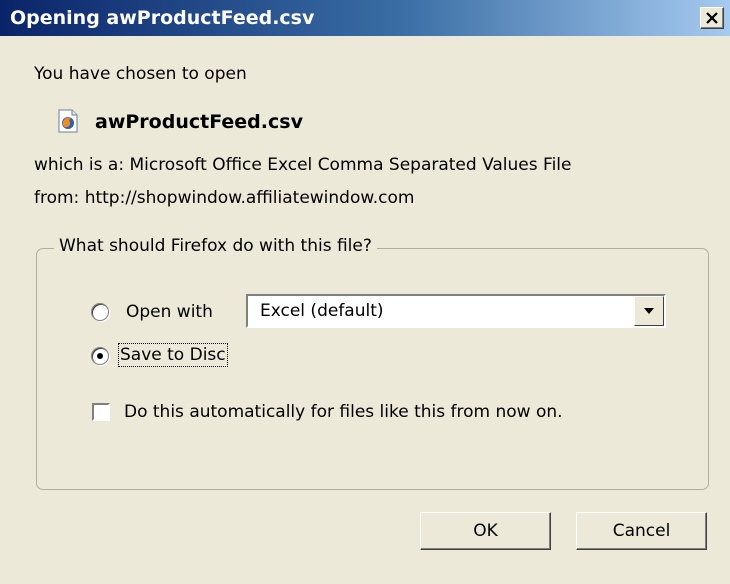 Image resolution: width=730 pixels, height=584 pixels. I want to click on radio-selected-dot, so click(100, 356).